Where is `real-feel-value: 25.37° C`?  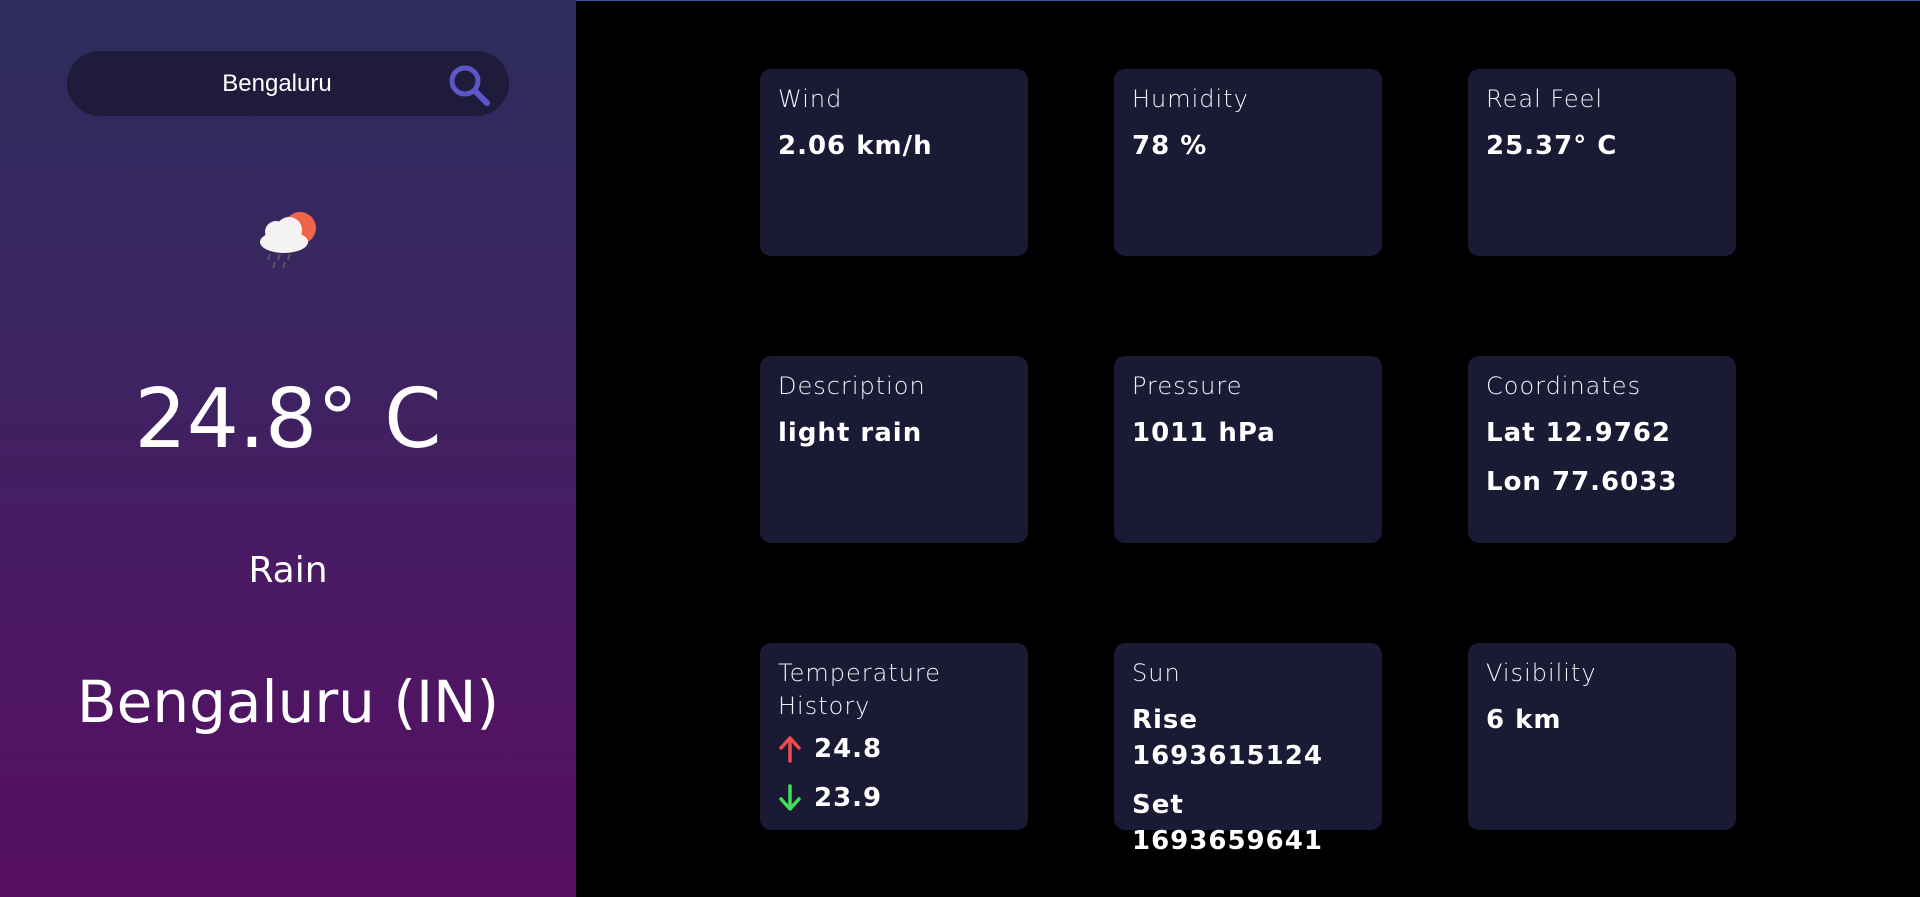 real-feel-value: 25.37° C is located at coordinates (1552, 146).